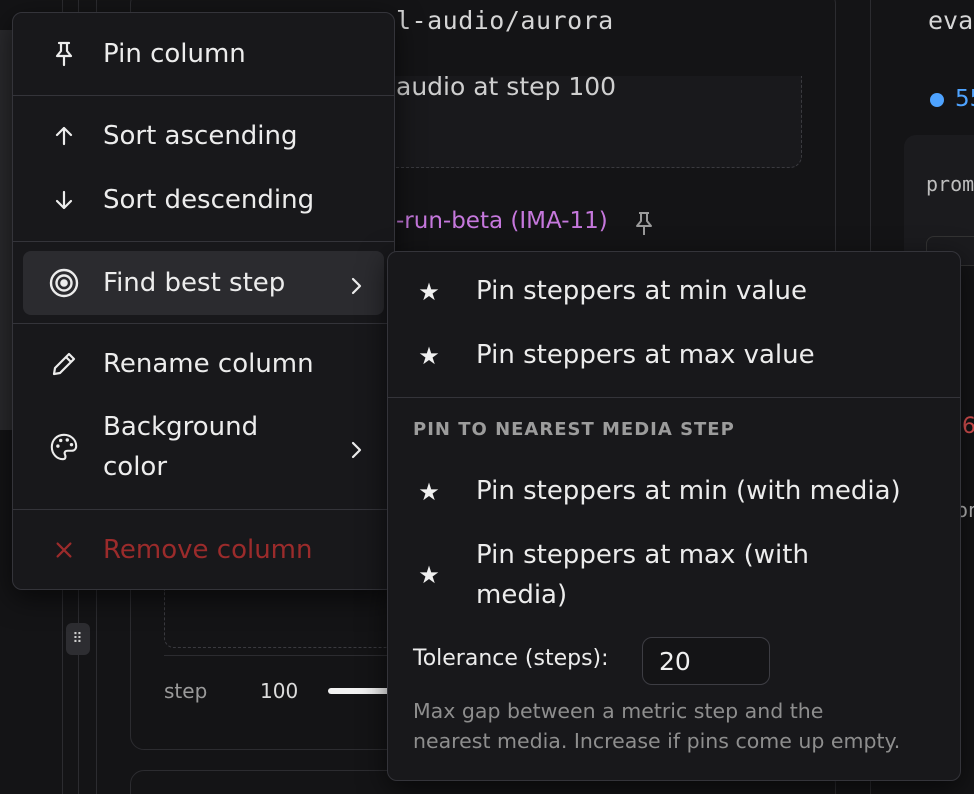 The height and width of the screenshot is (794, 974). Describe the element at coordinates (618, 711) in the screenshot. I see `help-line-1: Max gap between a metric step and the` at that location.